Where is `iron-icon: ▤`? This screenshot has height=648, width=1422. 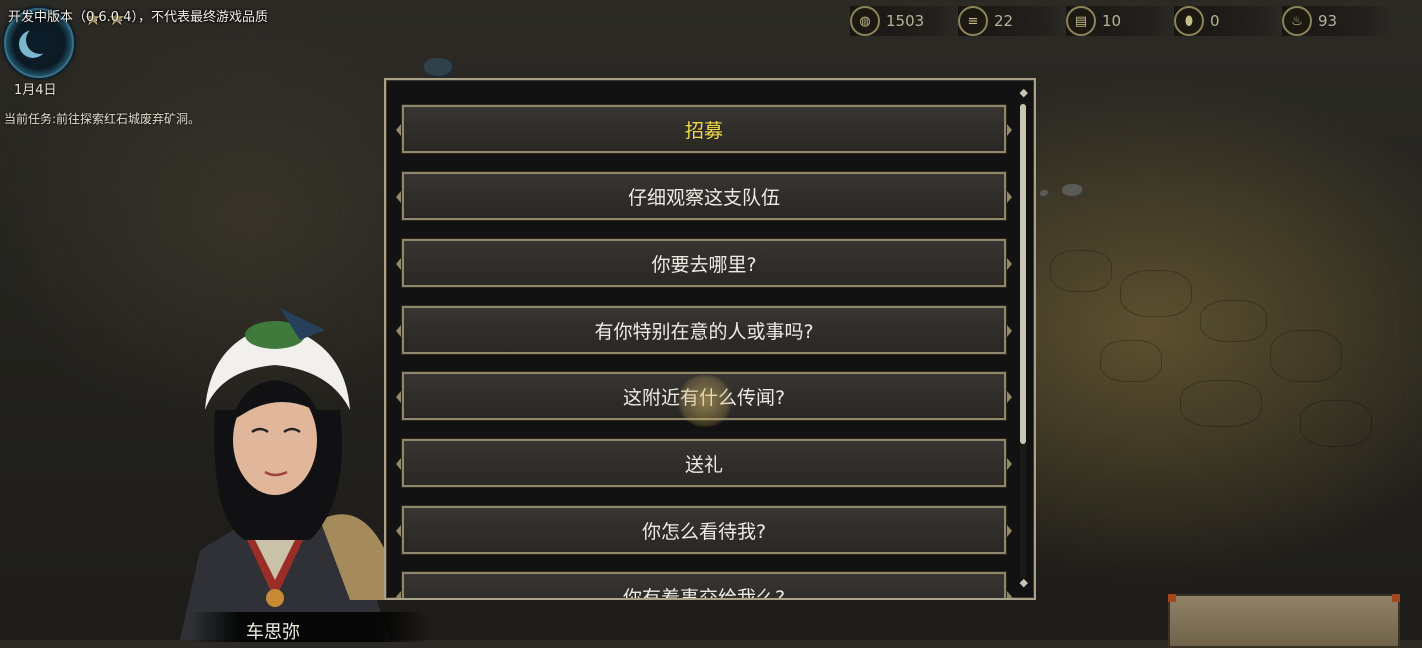 iron-icon: ▤ is located at coordinates (1081, 21).